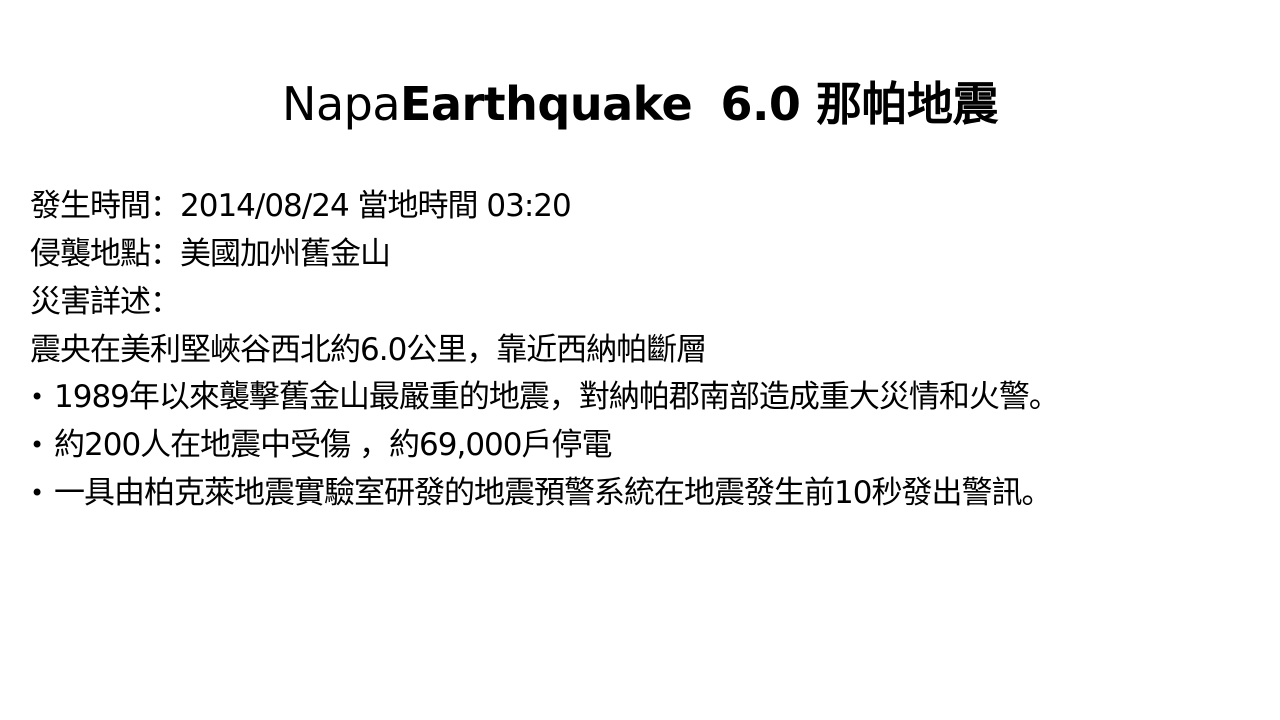 The height and width of the screenshot is (720, 1280). What do you see at coordinates (557, 397) in the screenshot?
I see `bullet-text: 1989年以來襲擊舊金山最嚴重的地震，對納帕郡南部造成重大災情和火警。` at bounding box center [557, 397].